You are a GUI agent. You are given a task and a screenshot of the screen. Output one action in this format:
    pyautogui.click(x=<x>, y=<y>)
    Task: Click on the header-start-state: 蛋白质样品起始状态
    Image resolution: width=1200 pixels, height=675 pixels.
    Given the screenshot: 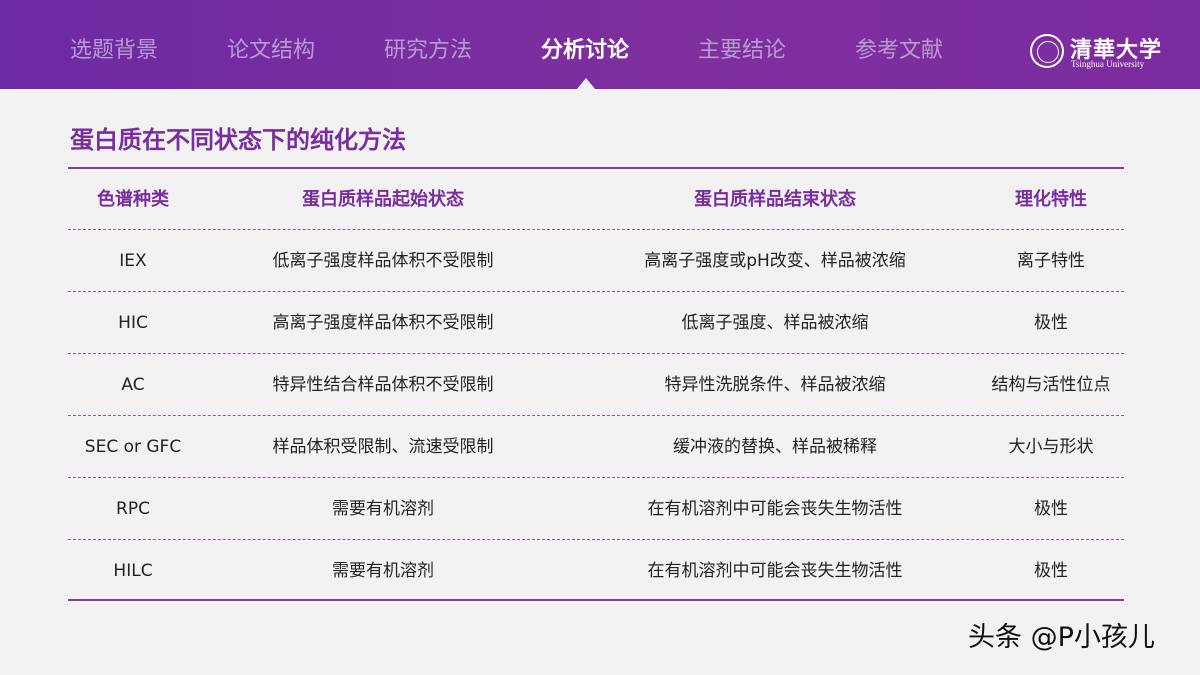 What is the action you would take?
    pyautogui.click(x=383, y=199)
    